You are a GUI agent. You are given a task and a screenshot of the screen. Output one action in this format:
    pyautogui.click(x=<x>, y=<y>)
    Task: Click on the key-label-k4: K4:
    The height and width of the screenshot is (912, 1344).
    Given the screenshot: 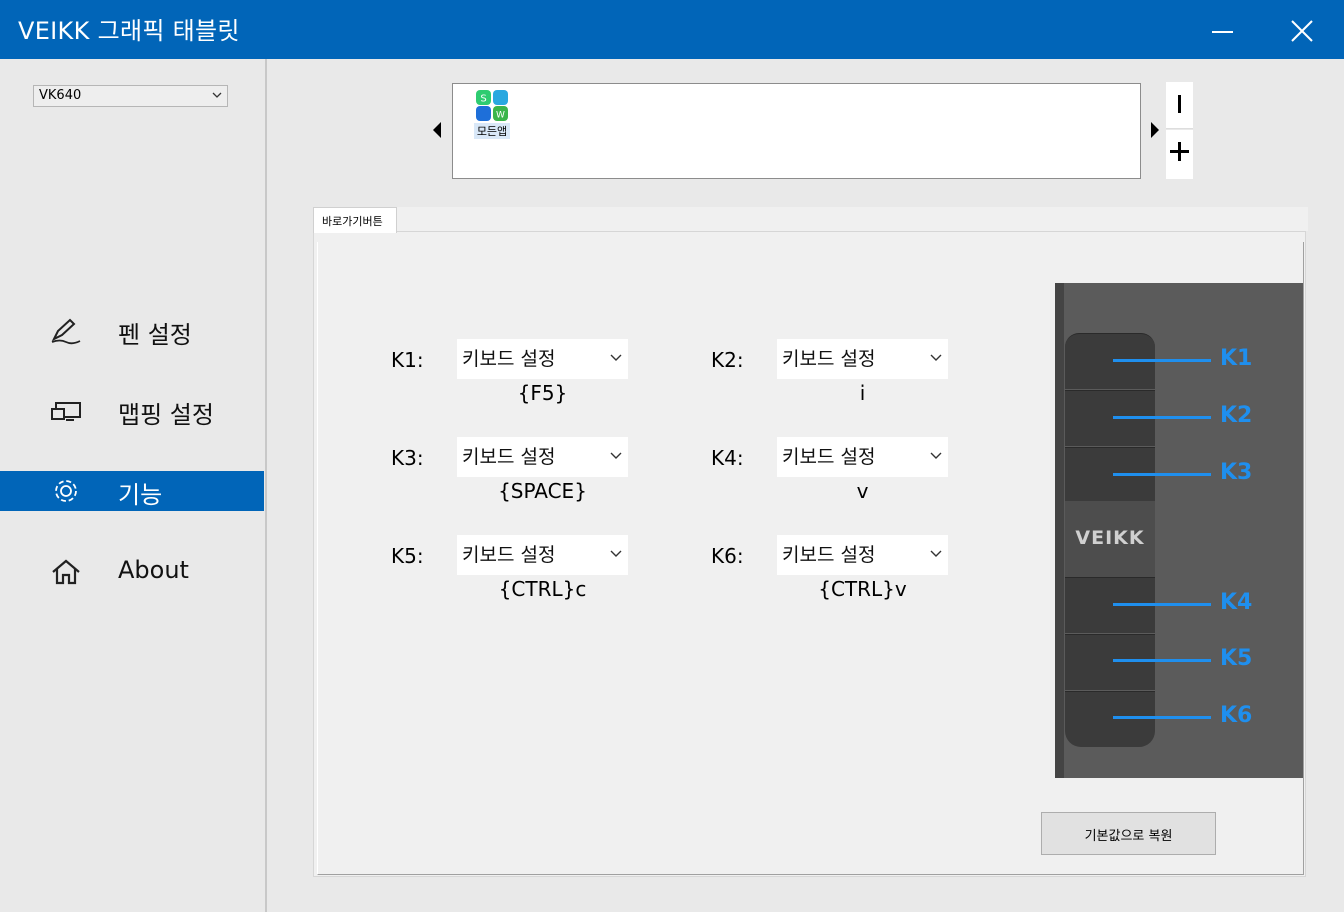 What is the action you would take?
    pyautogui.click(x=727, y=458)
    